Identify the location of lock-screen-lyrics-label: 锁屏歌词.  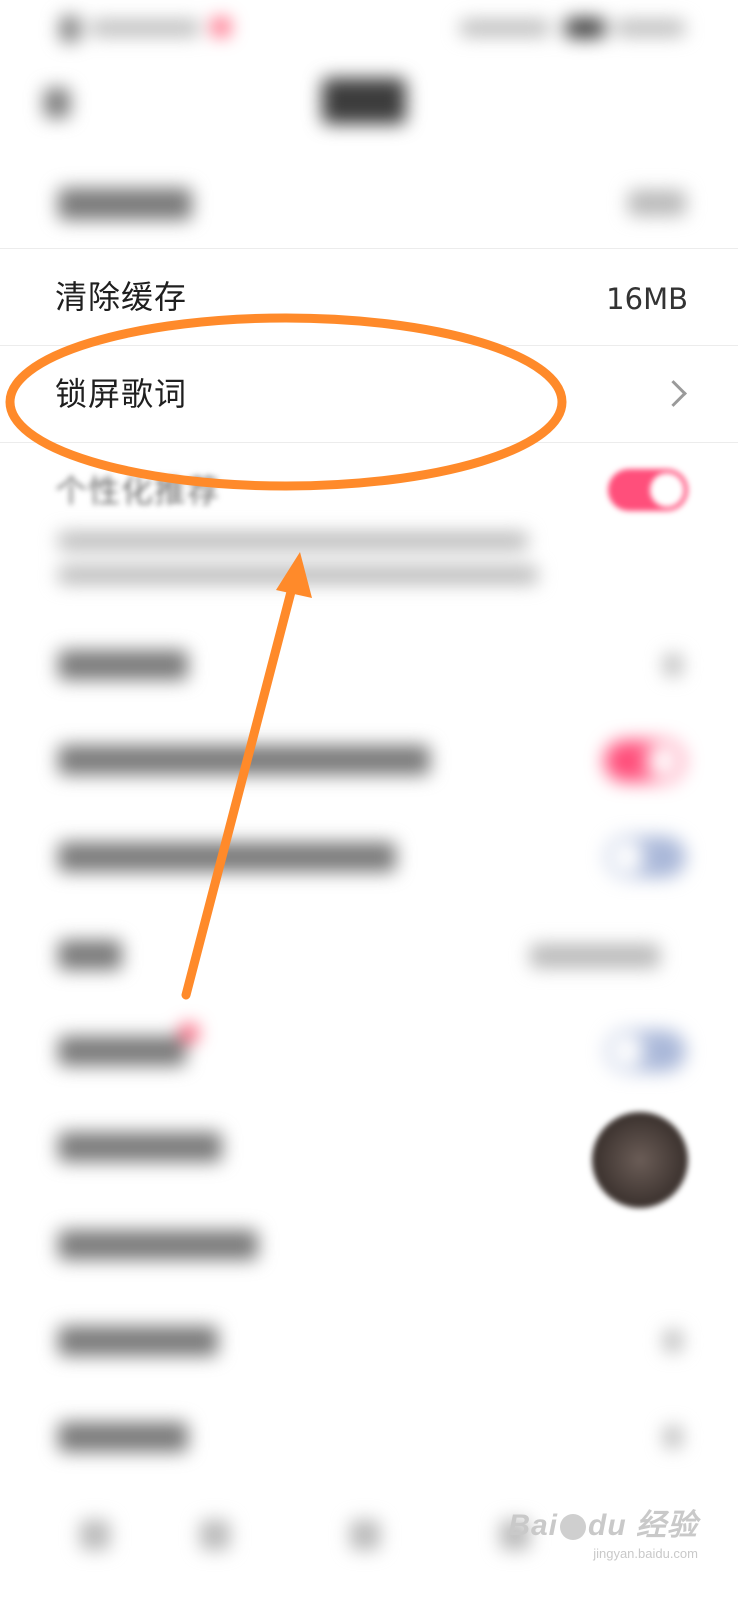
(121, 394).